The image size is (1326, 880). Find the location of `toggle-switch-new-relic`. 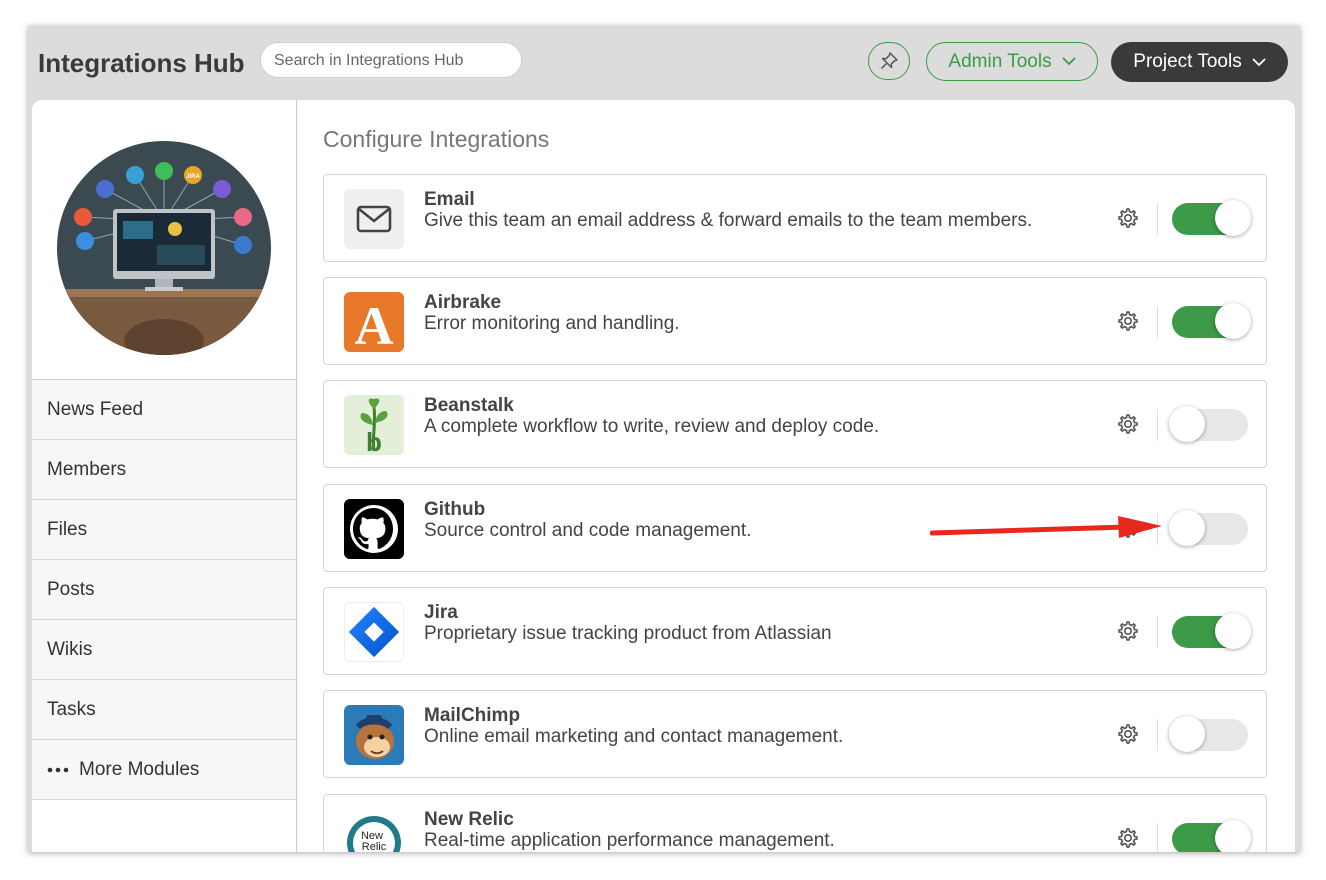

toggle-switch-new-relic is located at coordinates (1211, 836).